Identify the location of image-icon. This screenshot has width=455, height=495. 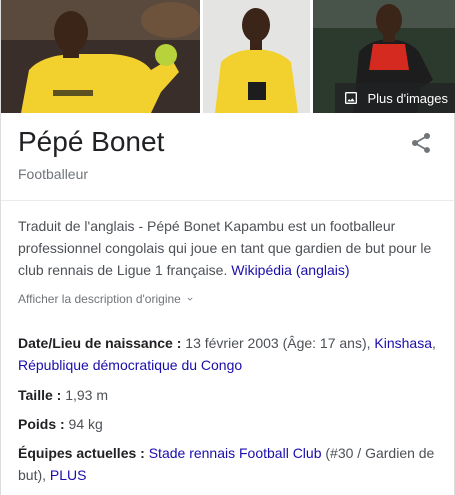
(351, 98).